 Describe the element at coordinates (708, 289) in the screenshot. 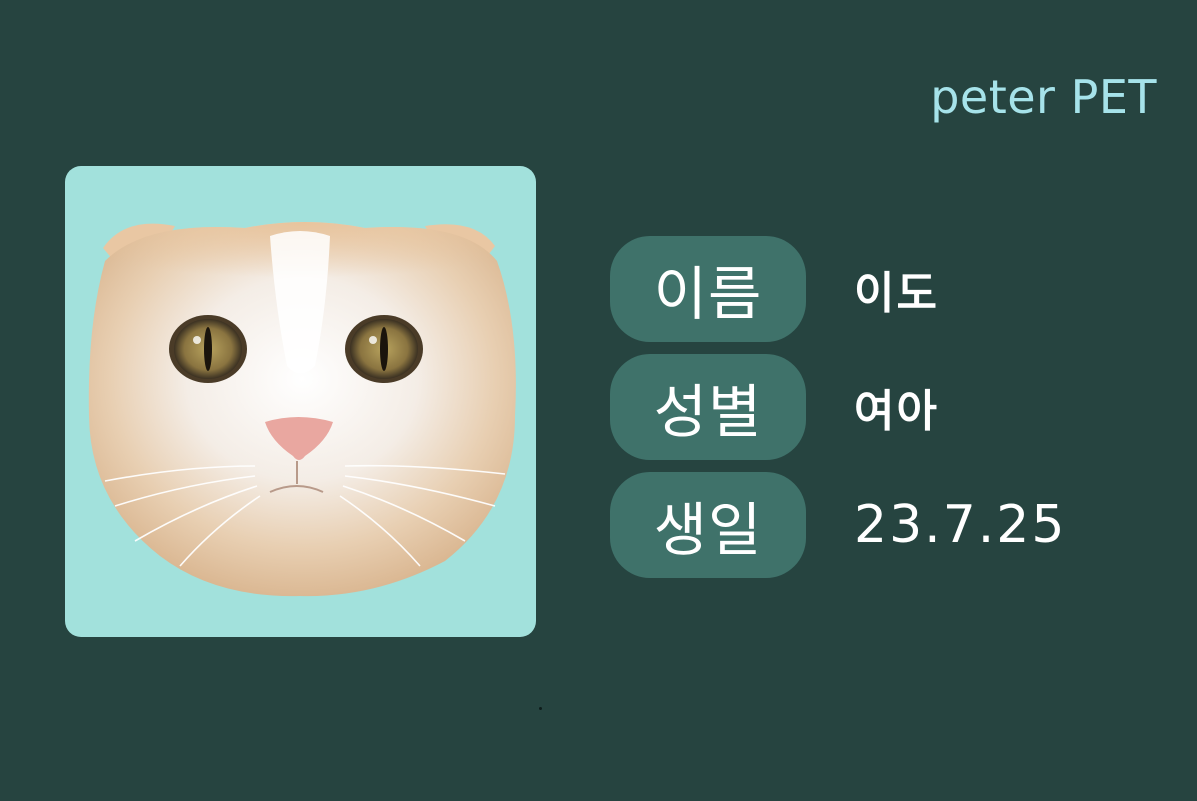

I see `label-pill-name: 이름` at that location.